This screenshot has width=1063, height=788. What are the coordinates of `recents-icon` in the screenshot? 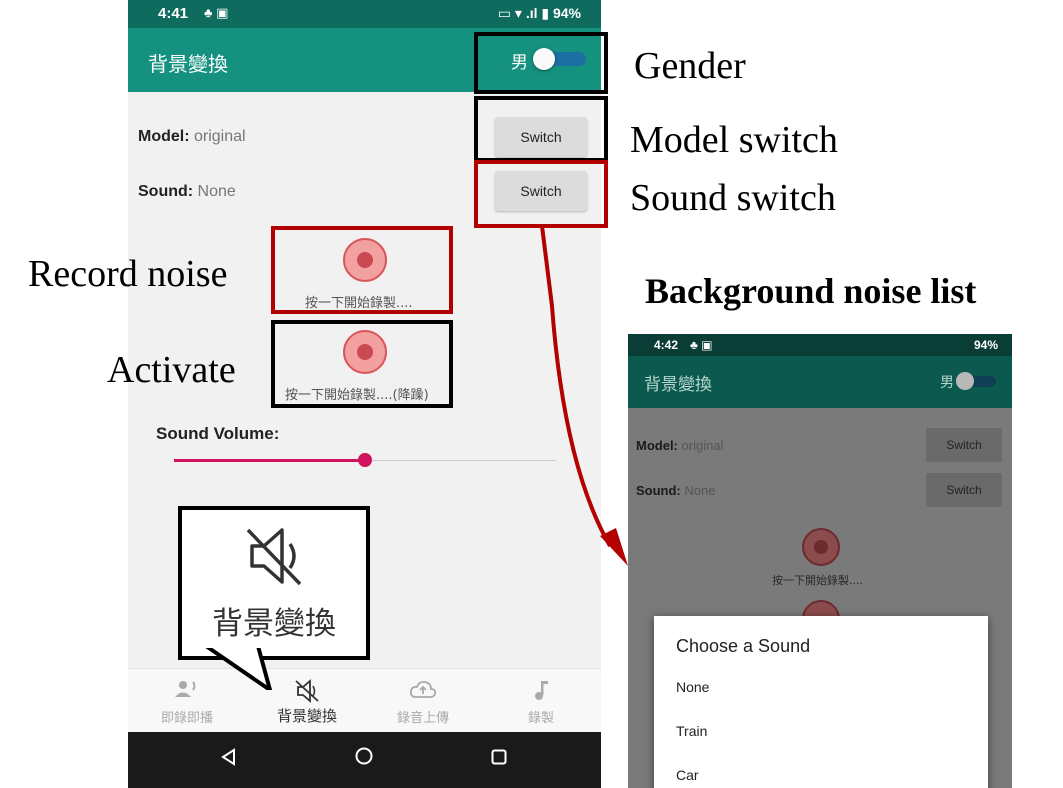 It's located at (499, 759).